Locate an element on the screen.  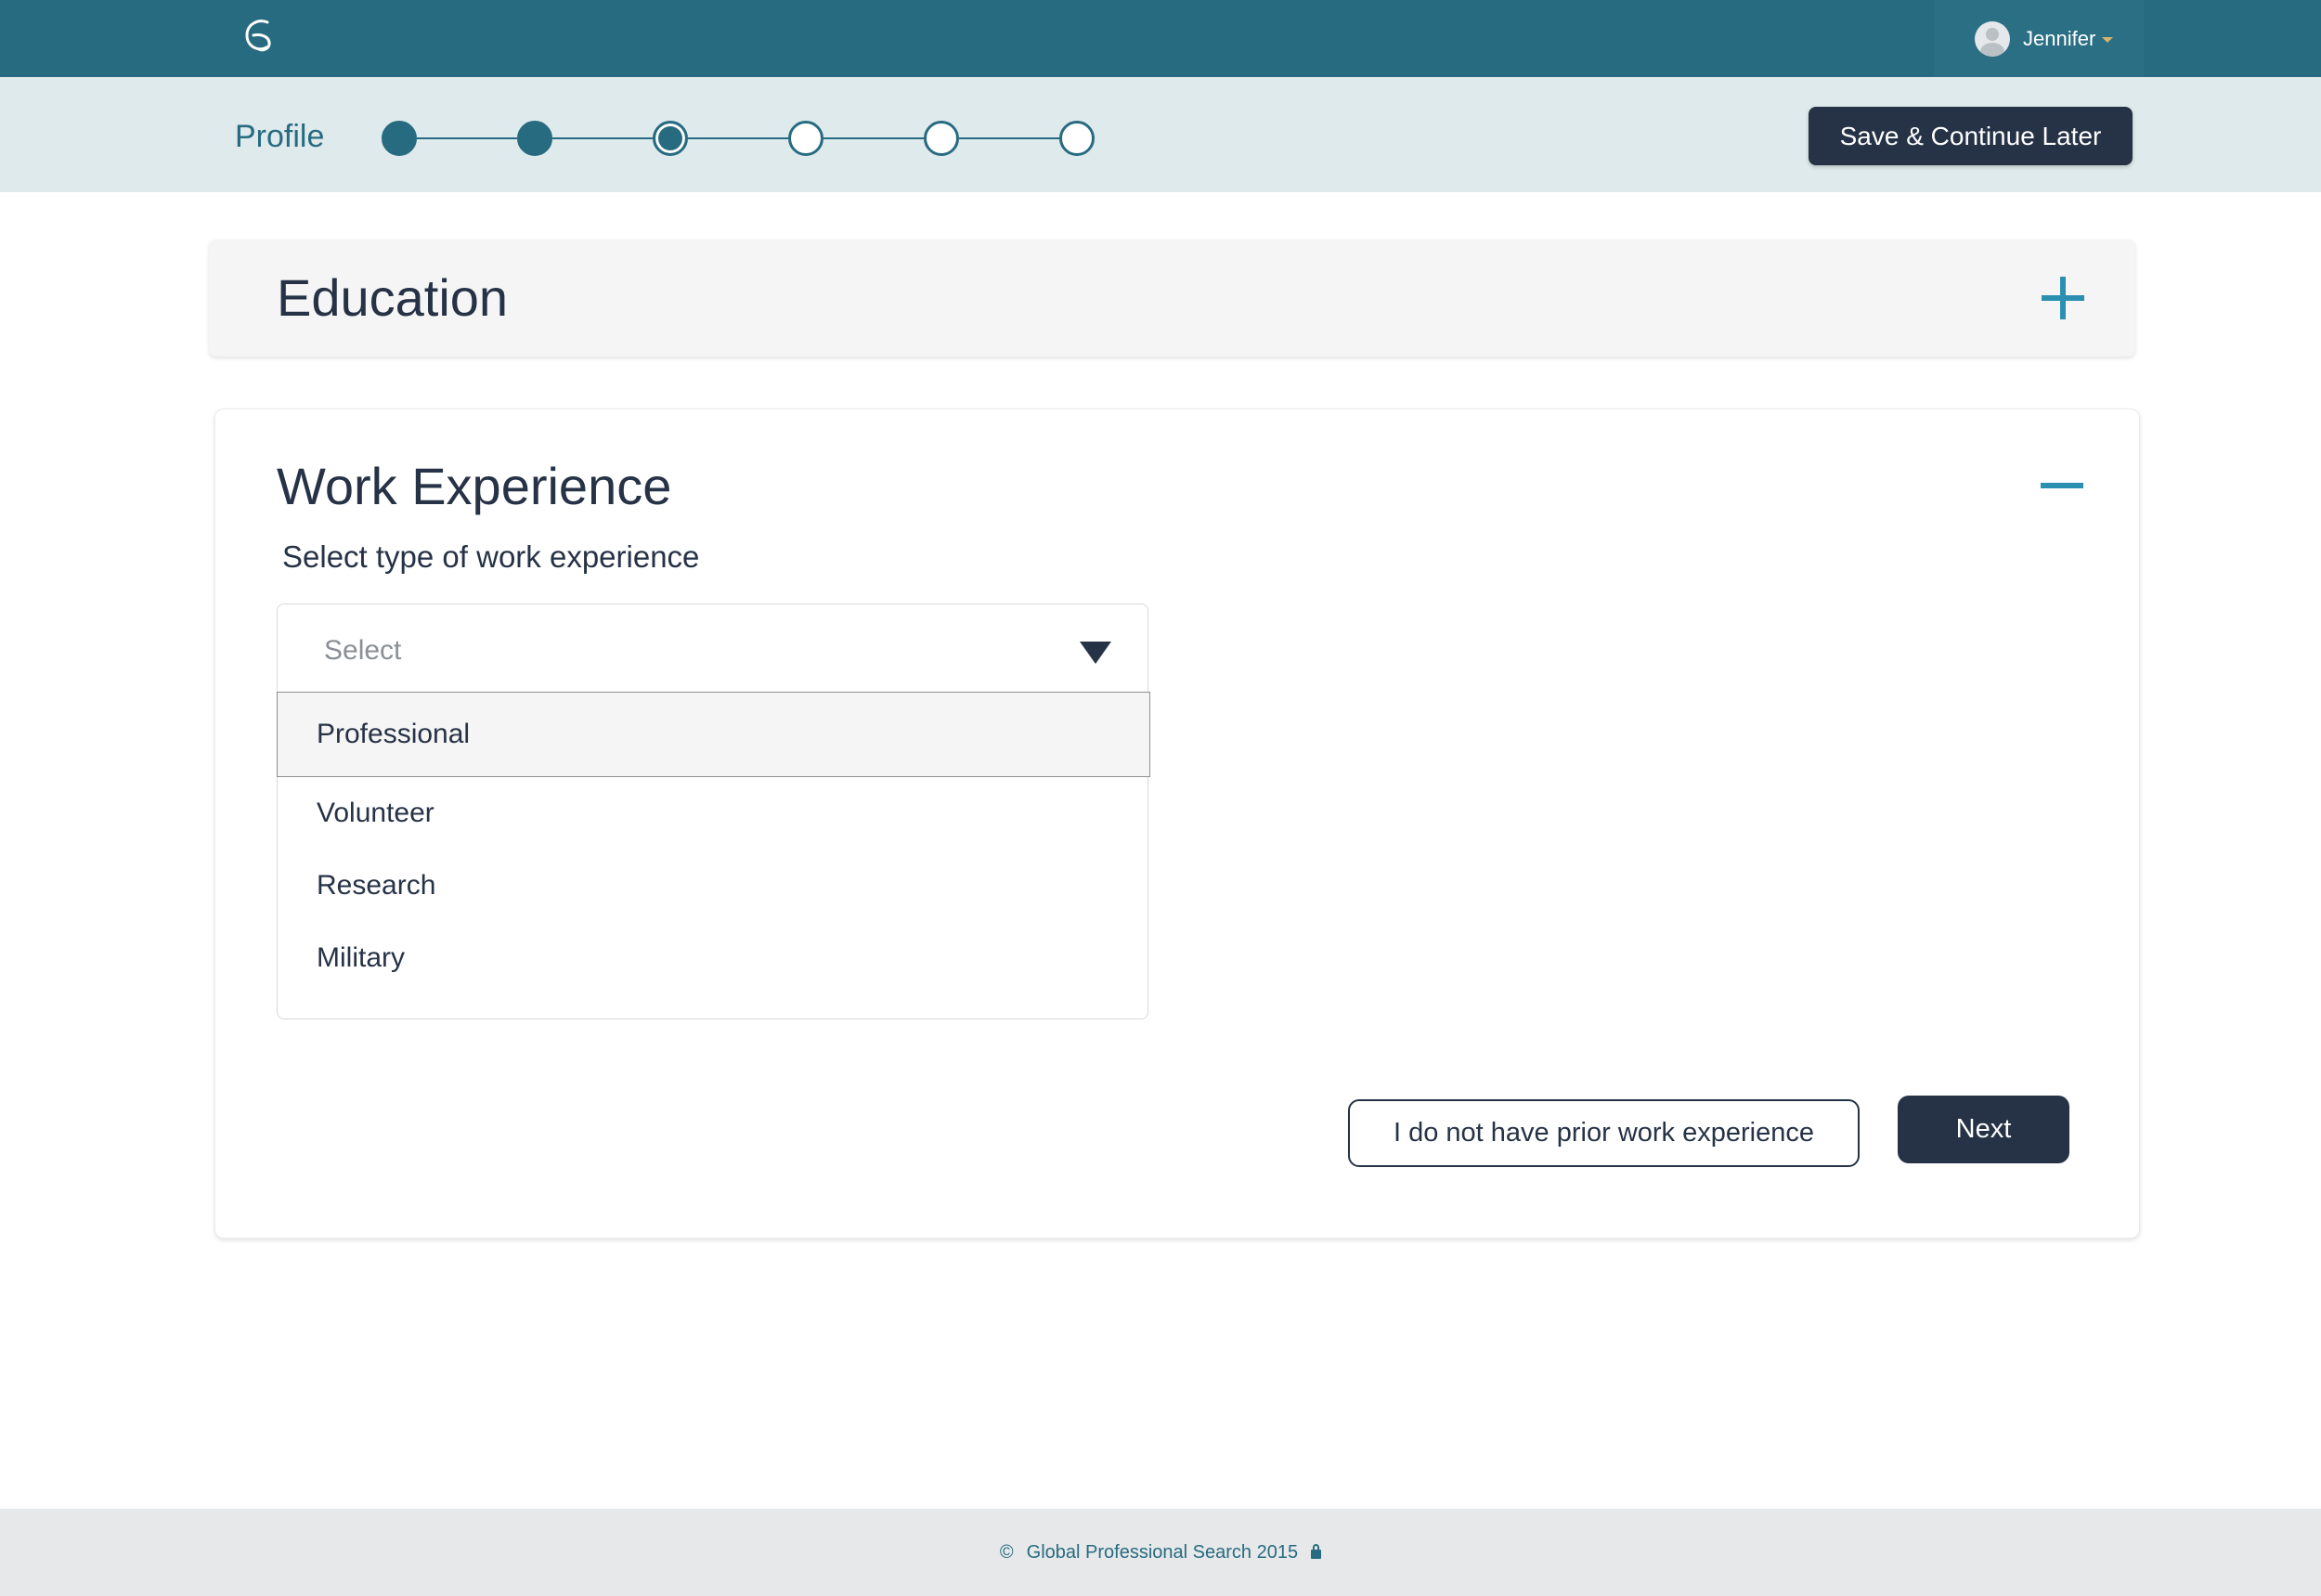
user-menu: Jennifer is located at coordinates (2039, 38).